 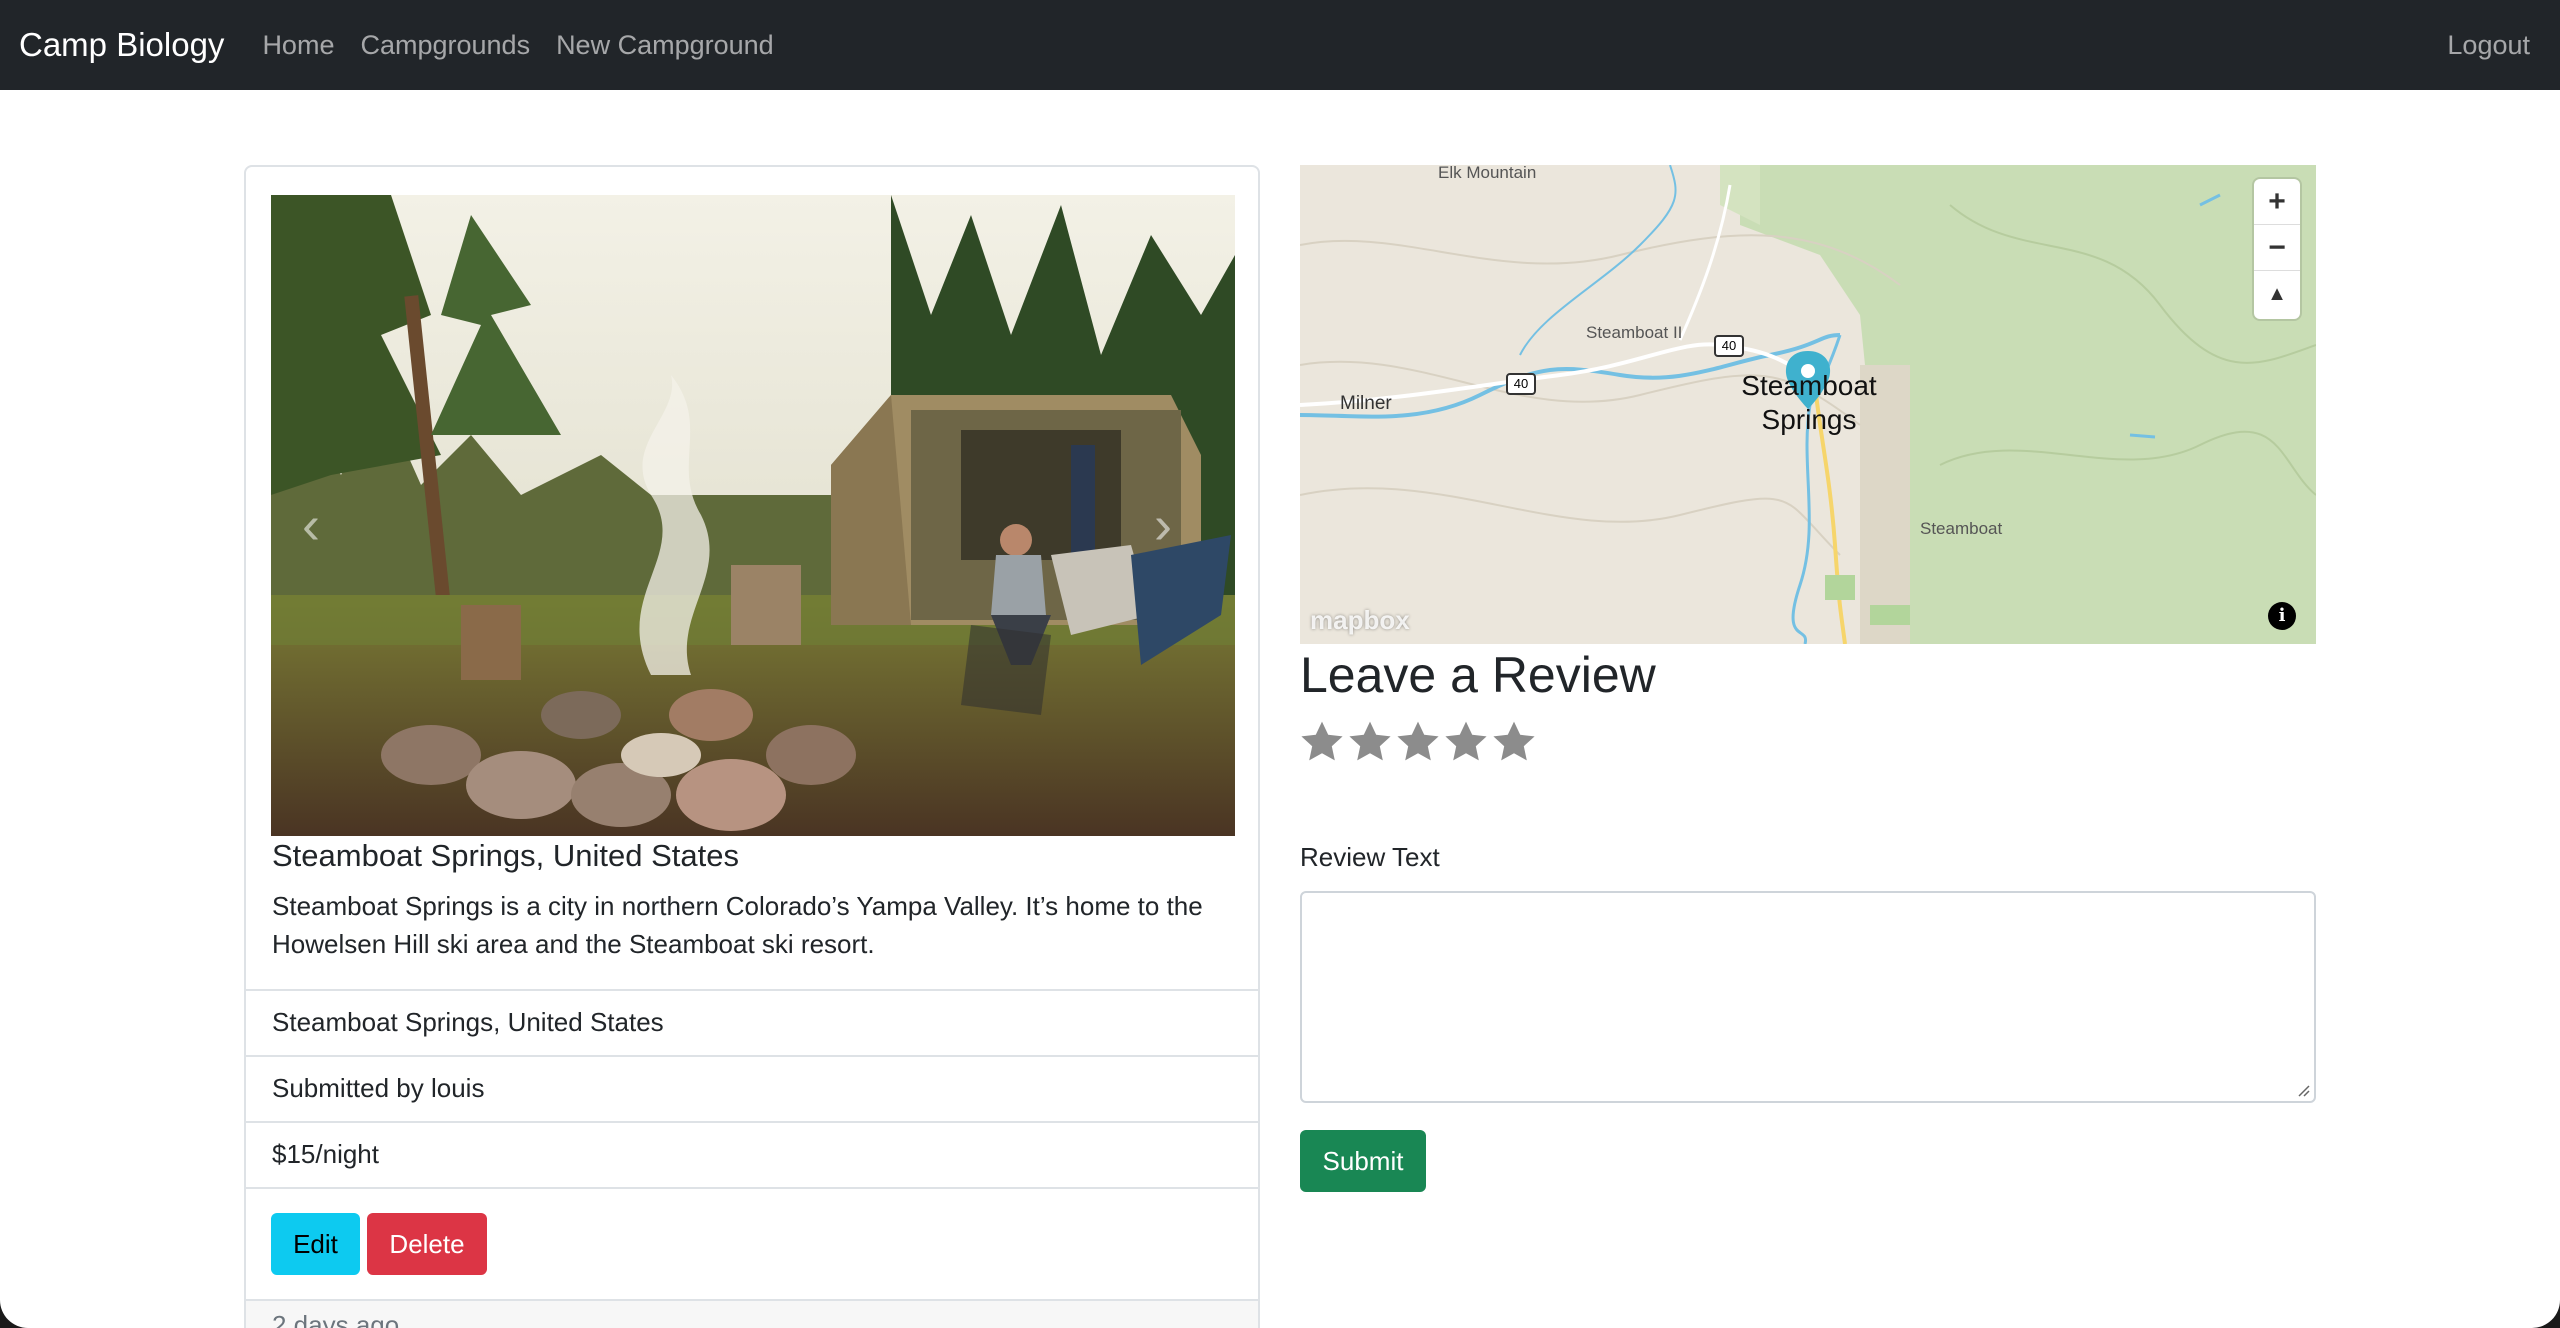 I want to click on map-controls: + − ▲, so click(x=2277, y=249).